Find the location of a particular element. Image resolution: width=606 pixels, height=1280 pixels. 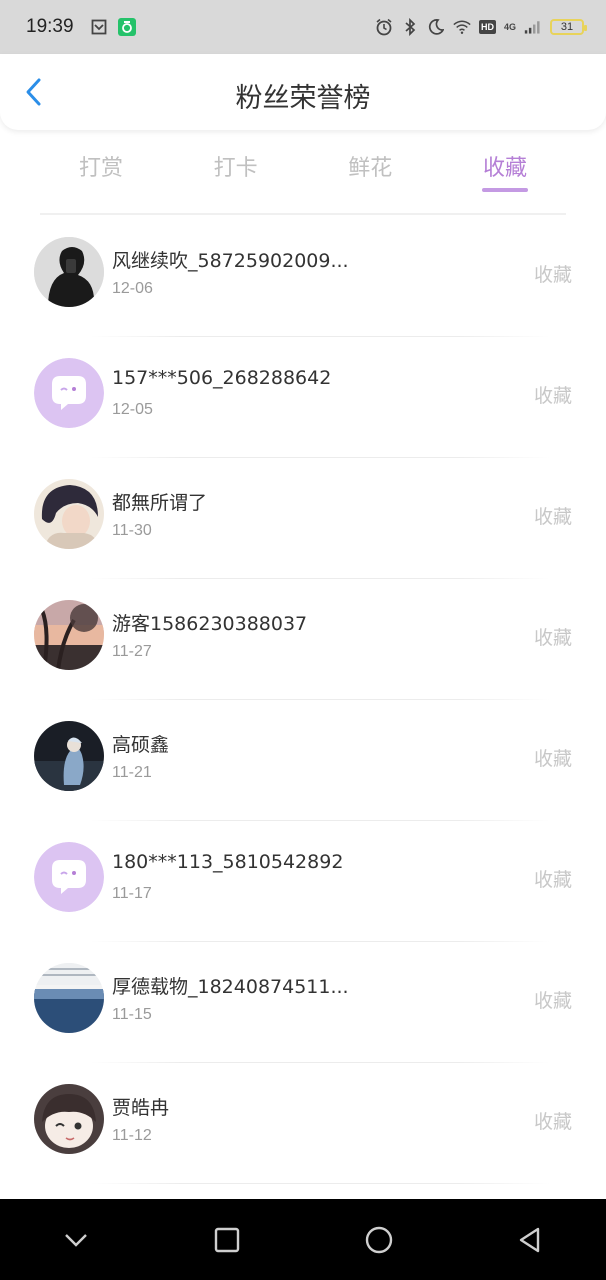

chevron-down-icon is located at coordinates (75, 1240).